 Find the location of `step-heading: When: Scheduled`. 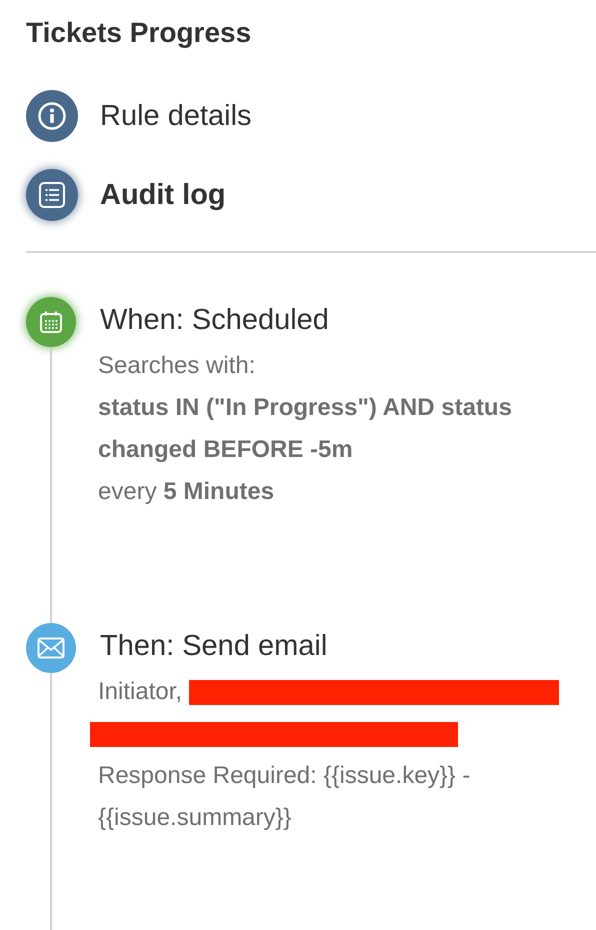

step-heading: When: Scheduled is located at coordinates (215, 320).